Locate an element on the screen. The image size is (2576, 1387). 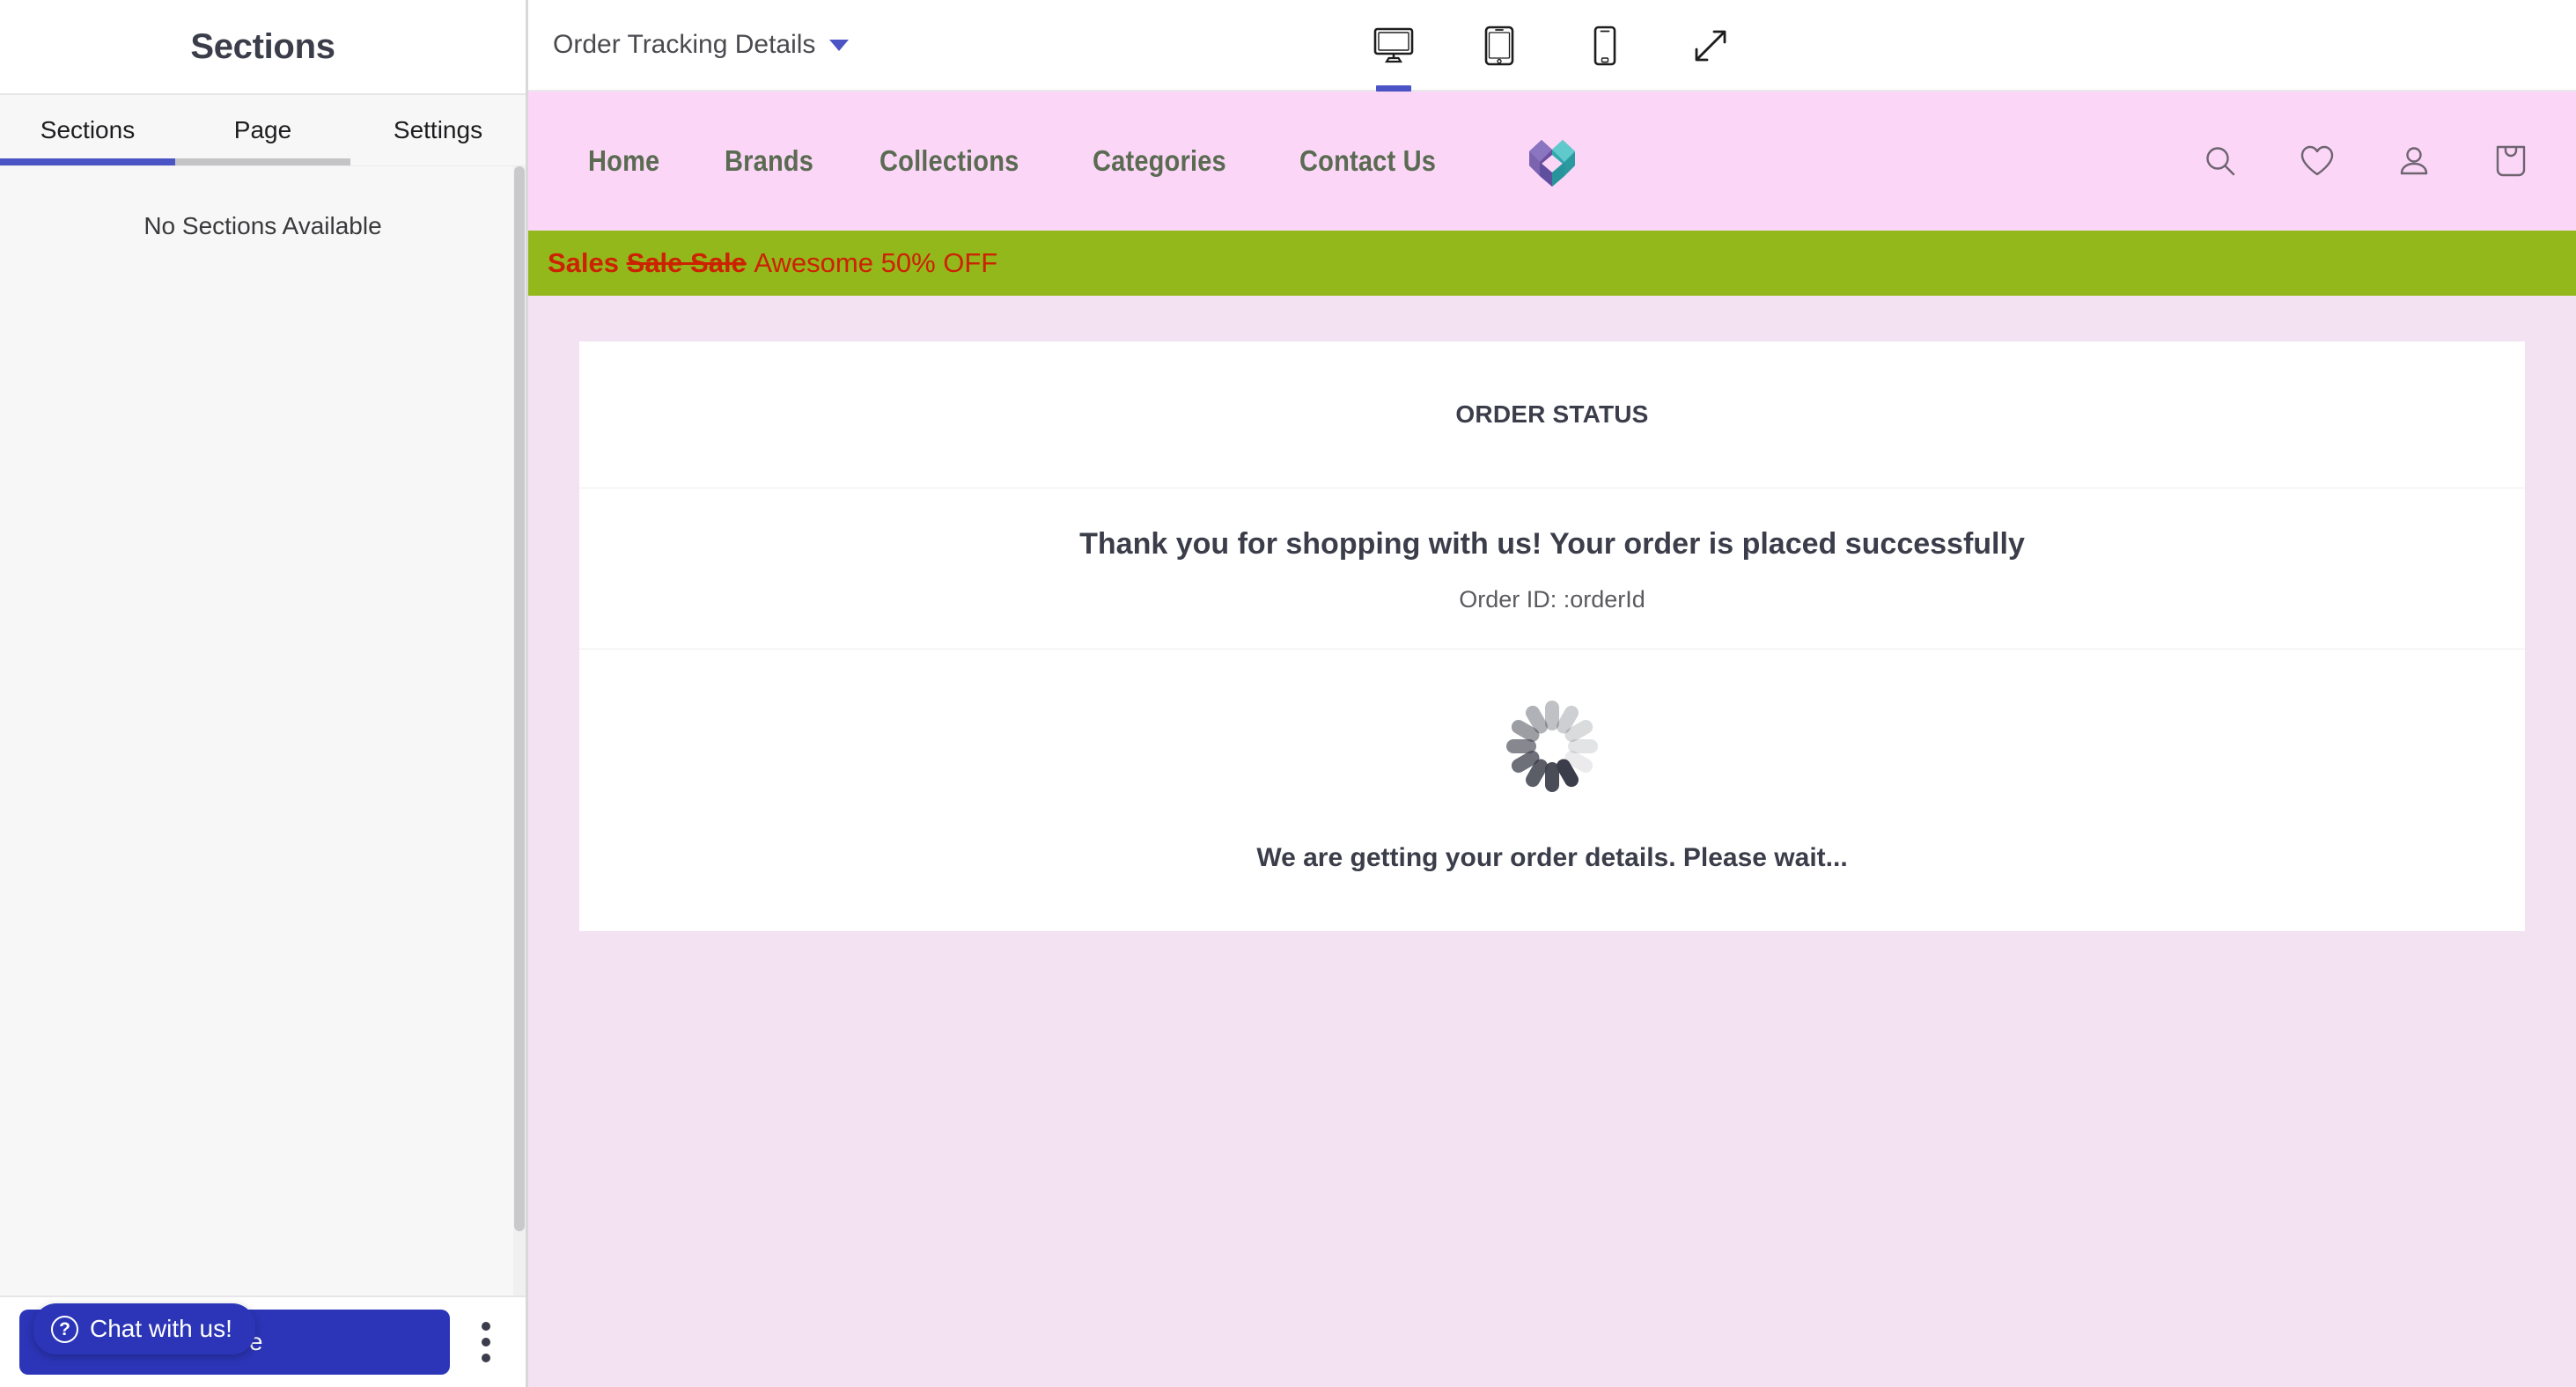
tab-page: Page is located at coordinates (263, 130).